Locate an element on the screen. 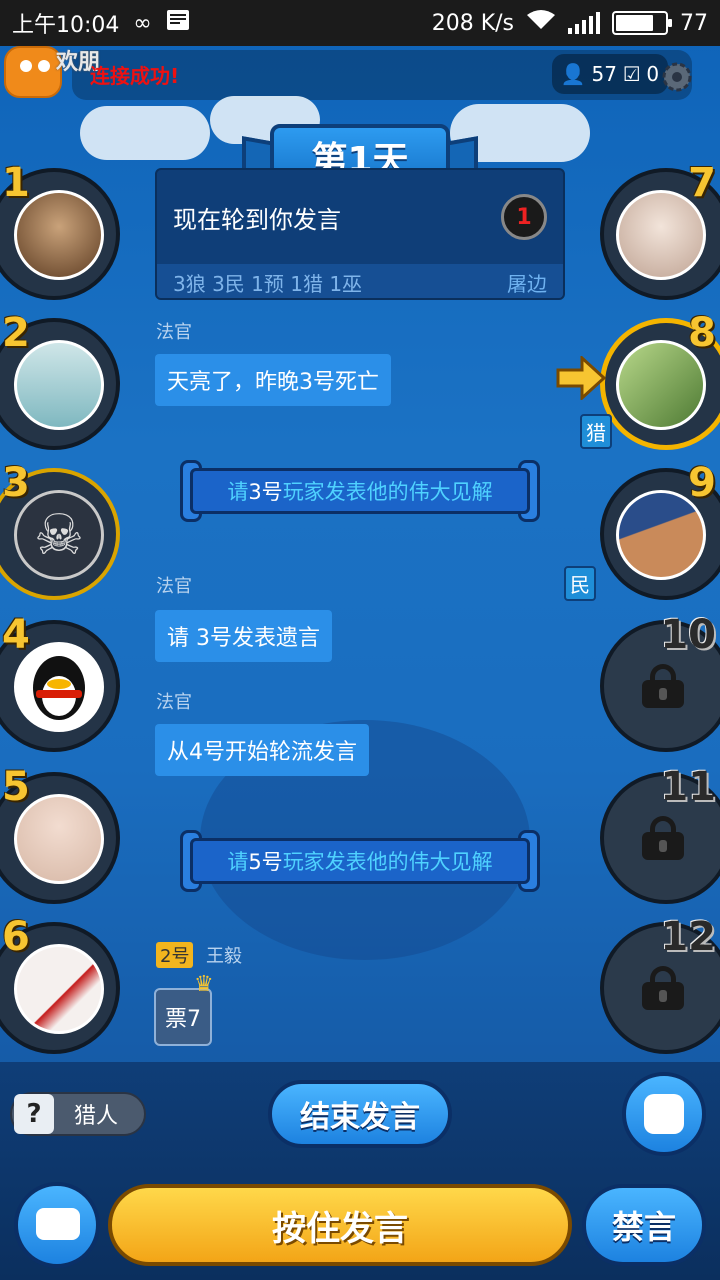 The image size is (720, 1280). alarm-clock-timer: 1 is located at coordinates (524, 217).